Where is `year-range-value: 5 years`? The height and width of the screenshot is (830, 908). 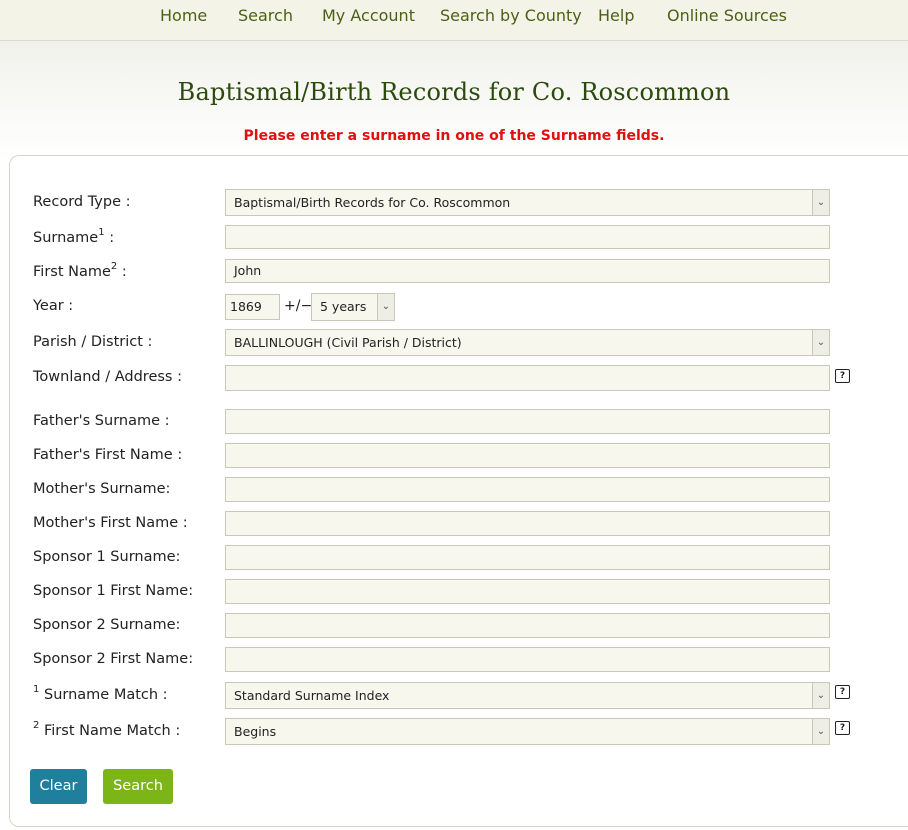 year-range-value: 5 years is located at coordinates (343, 306).